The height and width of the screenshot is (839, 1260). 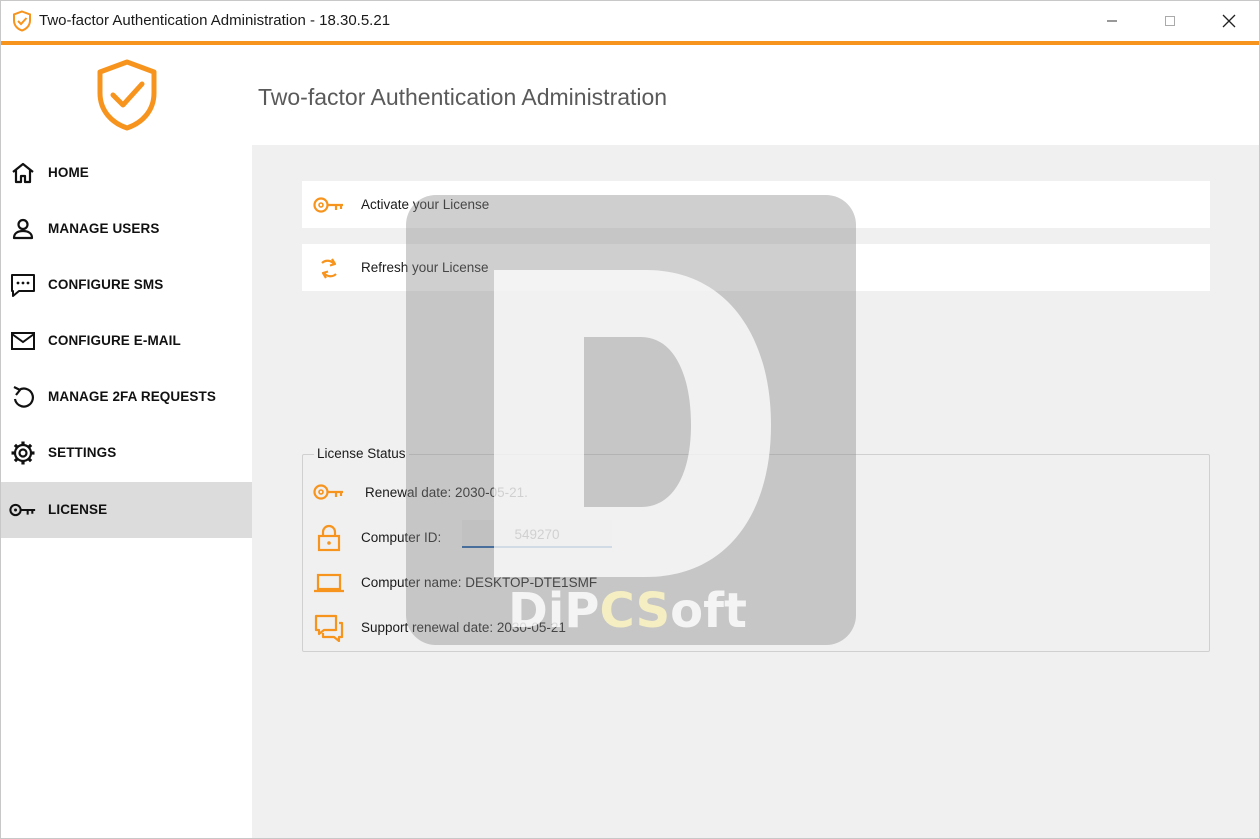 What do you see at coordinates (23, 453) in the screenshot?
I see `gear-icon` at bounding box center [23, 453].